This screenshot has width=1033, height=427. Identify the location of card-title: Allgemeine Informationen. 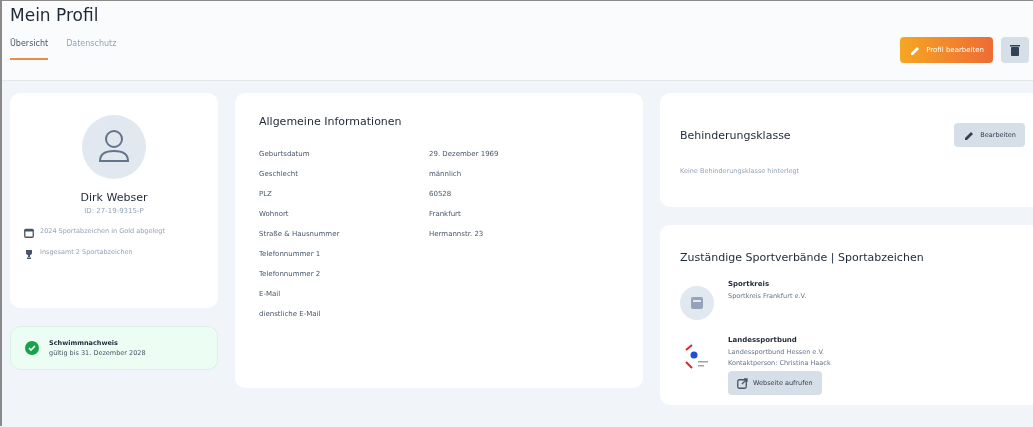
(331, 121).